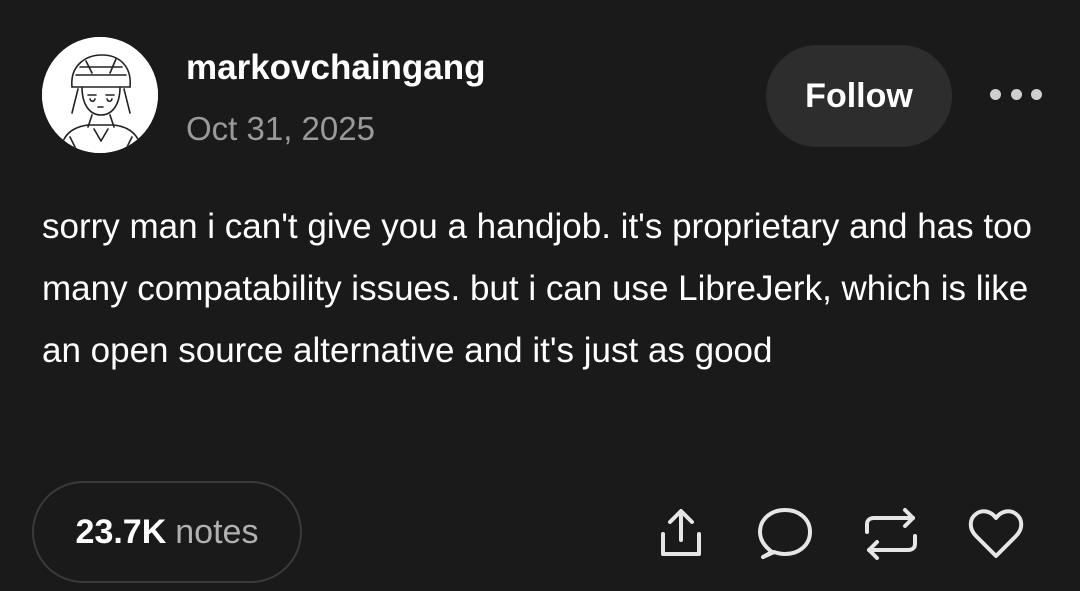 The image size is (1080, 591). What do you see at coordinates (681, 534) in the screenshot?
I see `share-icon` at bounding box center [681, 534].